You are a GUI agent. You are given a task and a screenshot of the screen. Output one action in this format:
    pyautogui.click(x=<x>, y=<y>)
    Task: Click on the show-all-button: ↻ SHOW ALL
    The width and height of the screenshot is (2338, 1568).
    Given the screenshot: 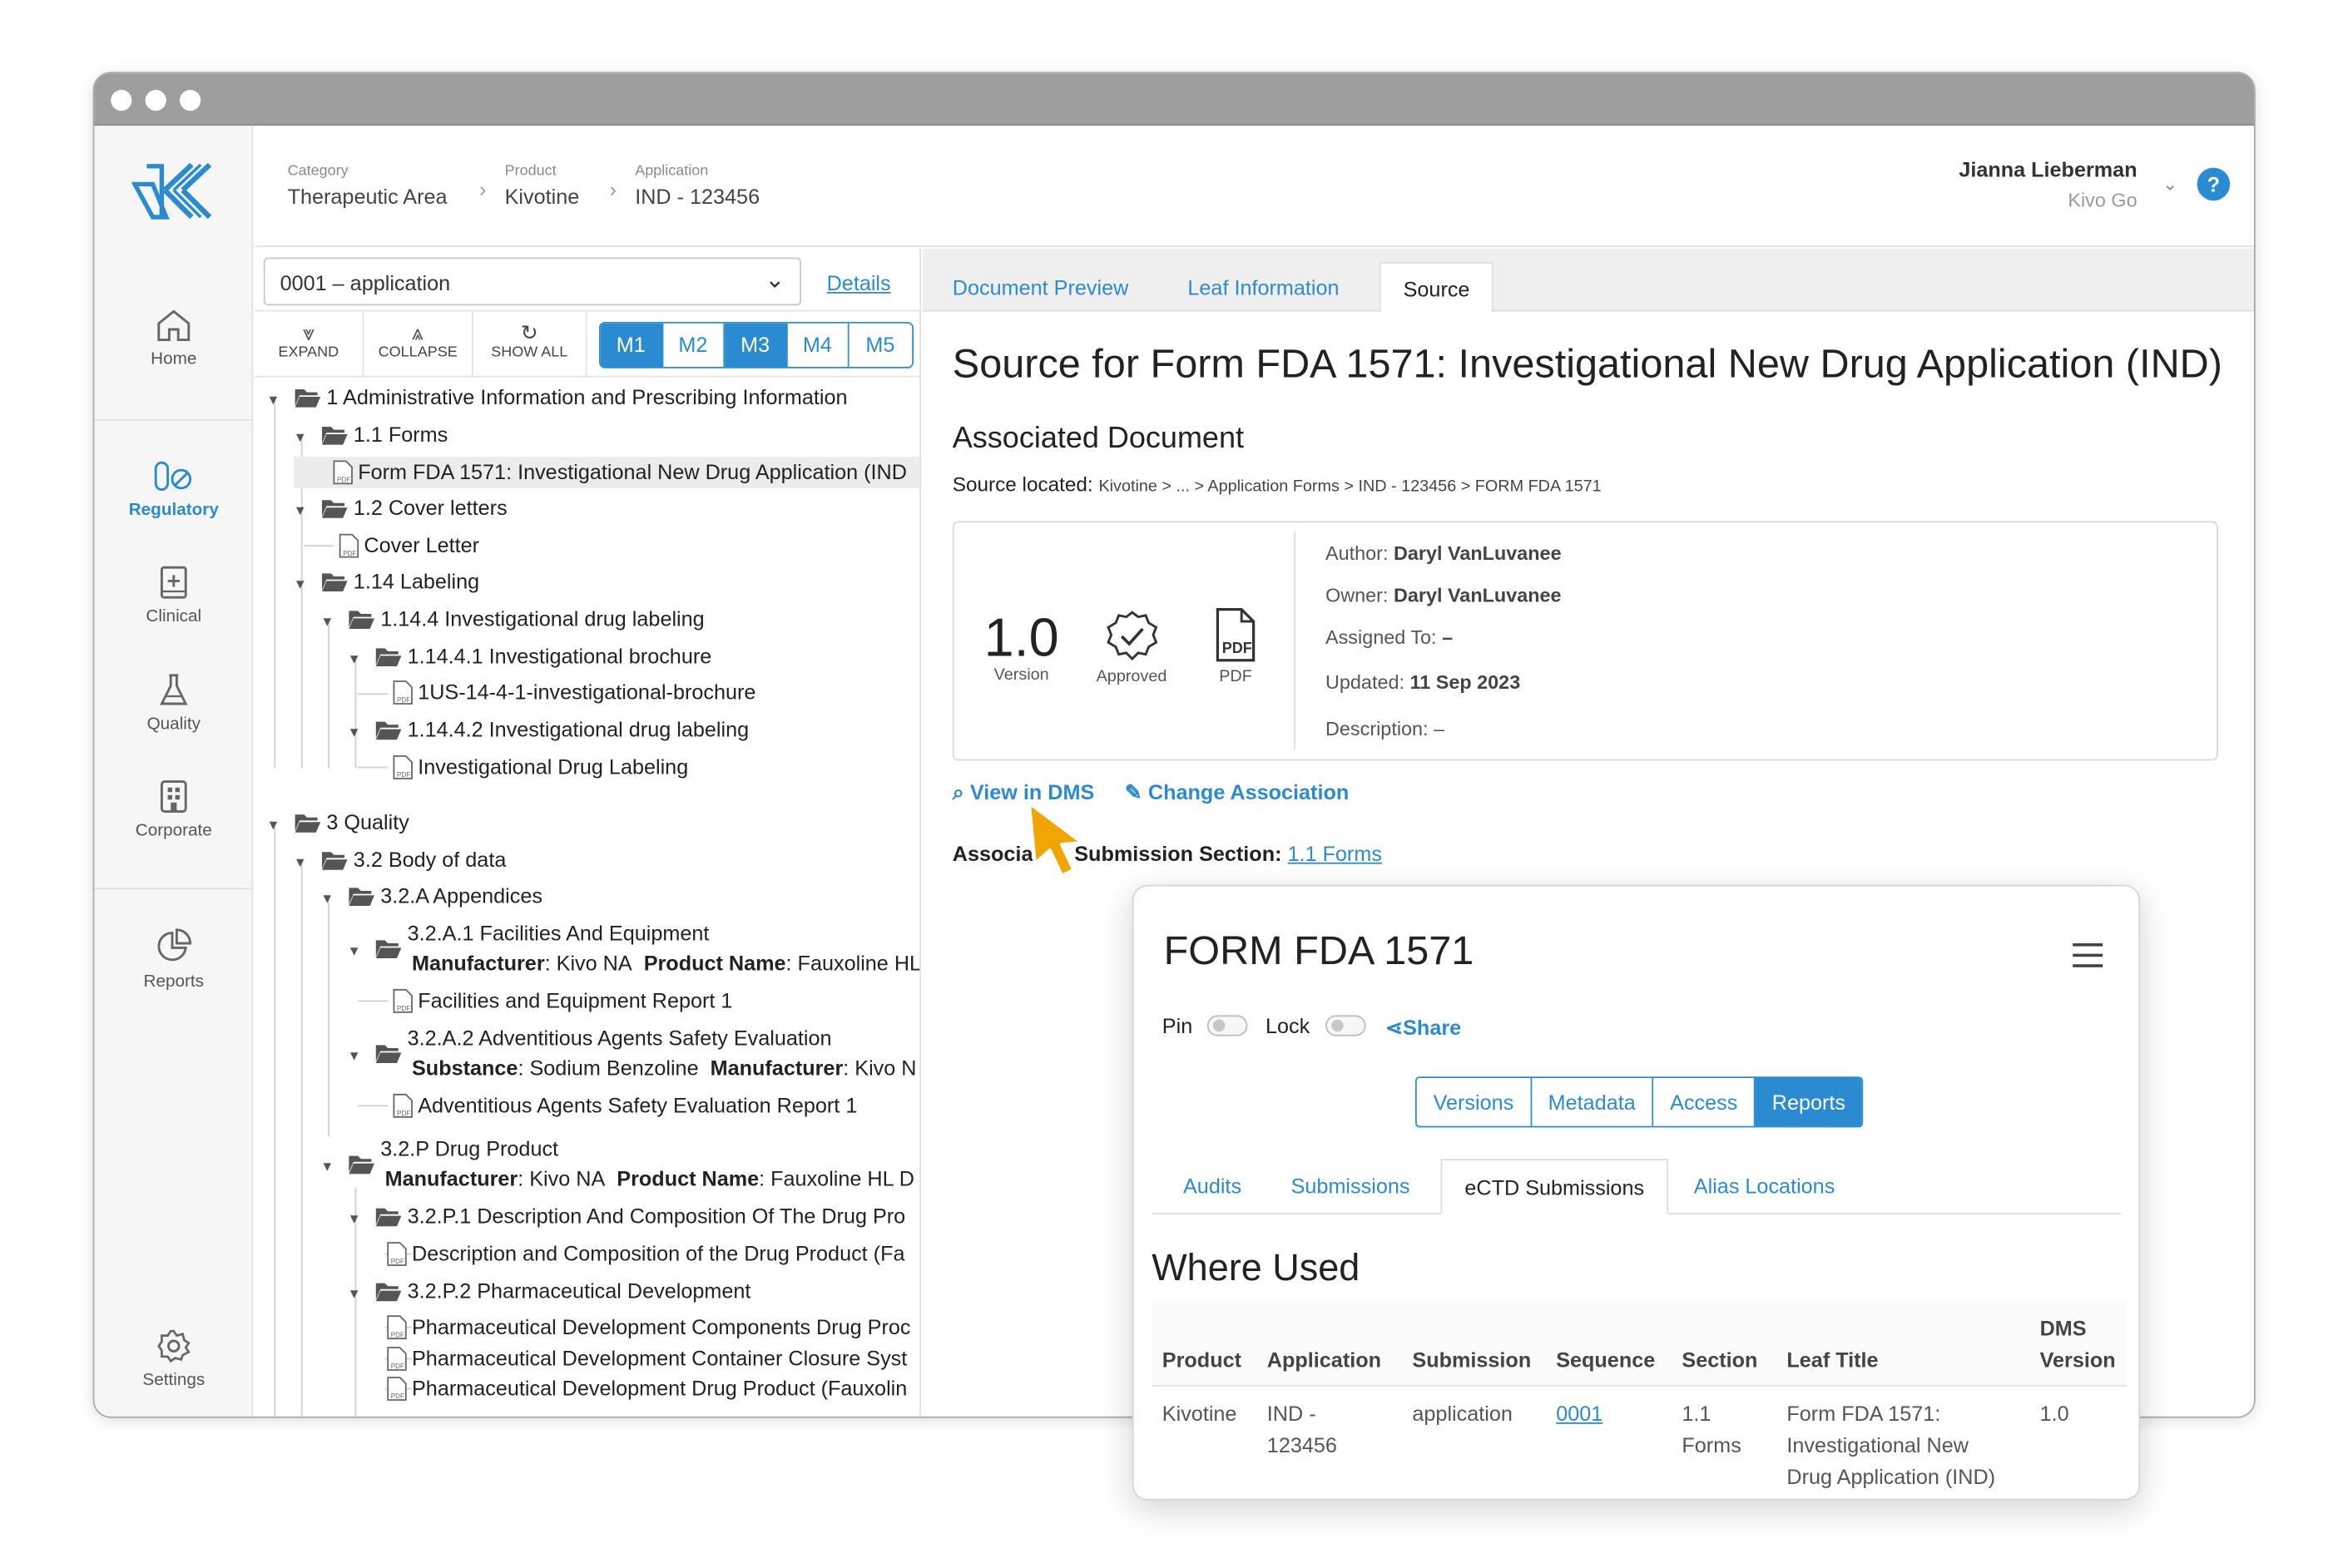 What is the action you would take?
    pyautogui.click(x=530, y=343)
    